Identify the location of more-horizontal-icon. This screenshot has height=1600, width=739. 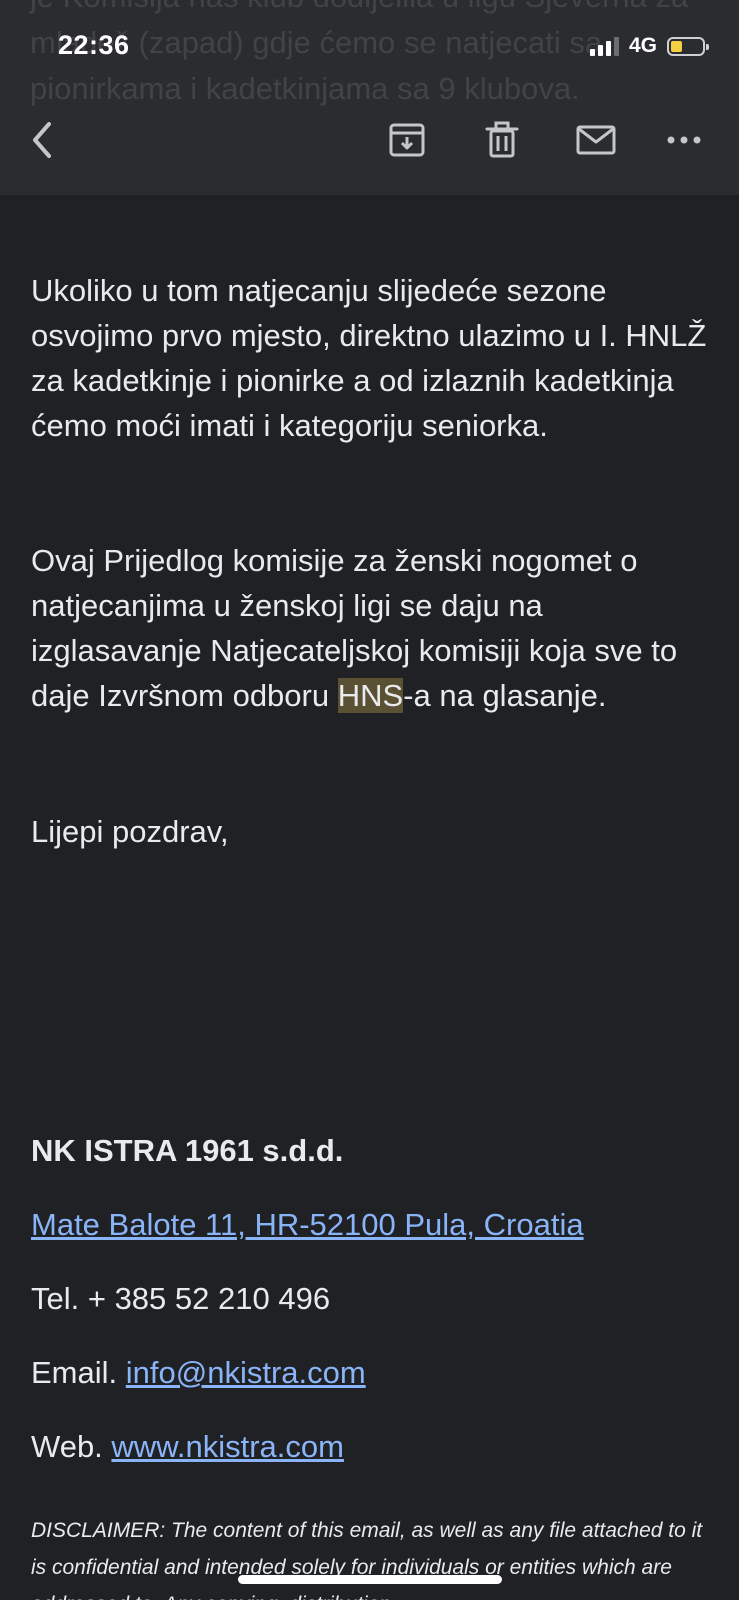
(684, 140).